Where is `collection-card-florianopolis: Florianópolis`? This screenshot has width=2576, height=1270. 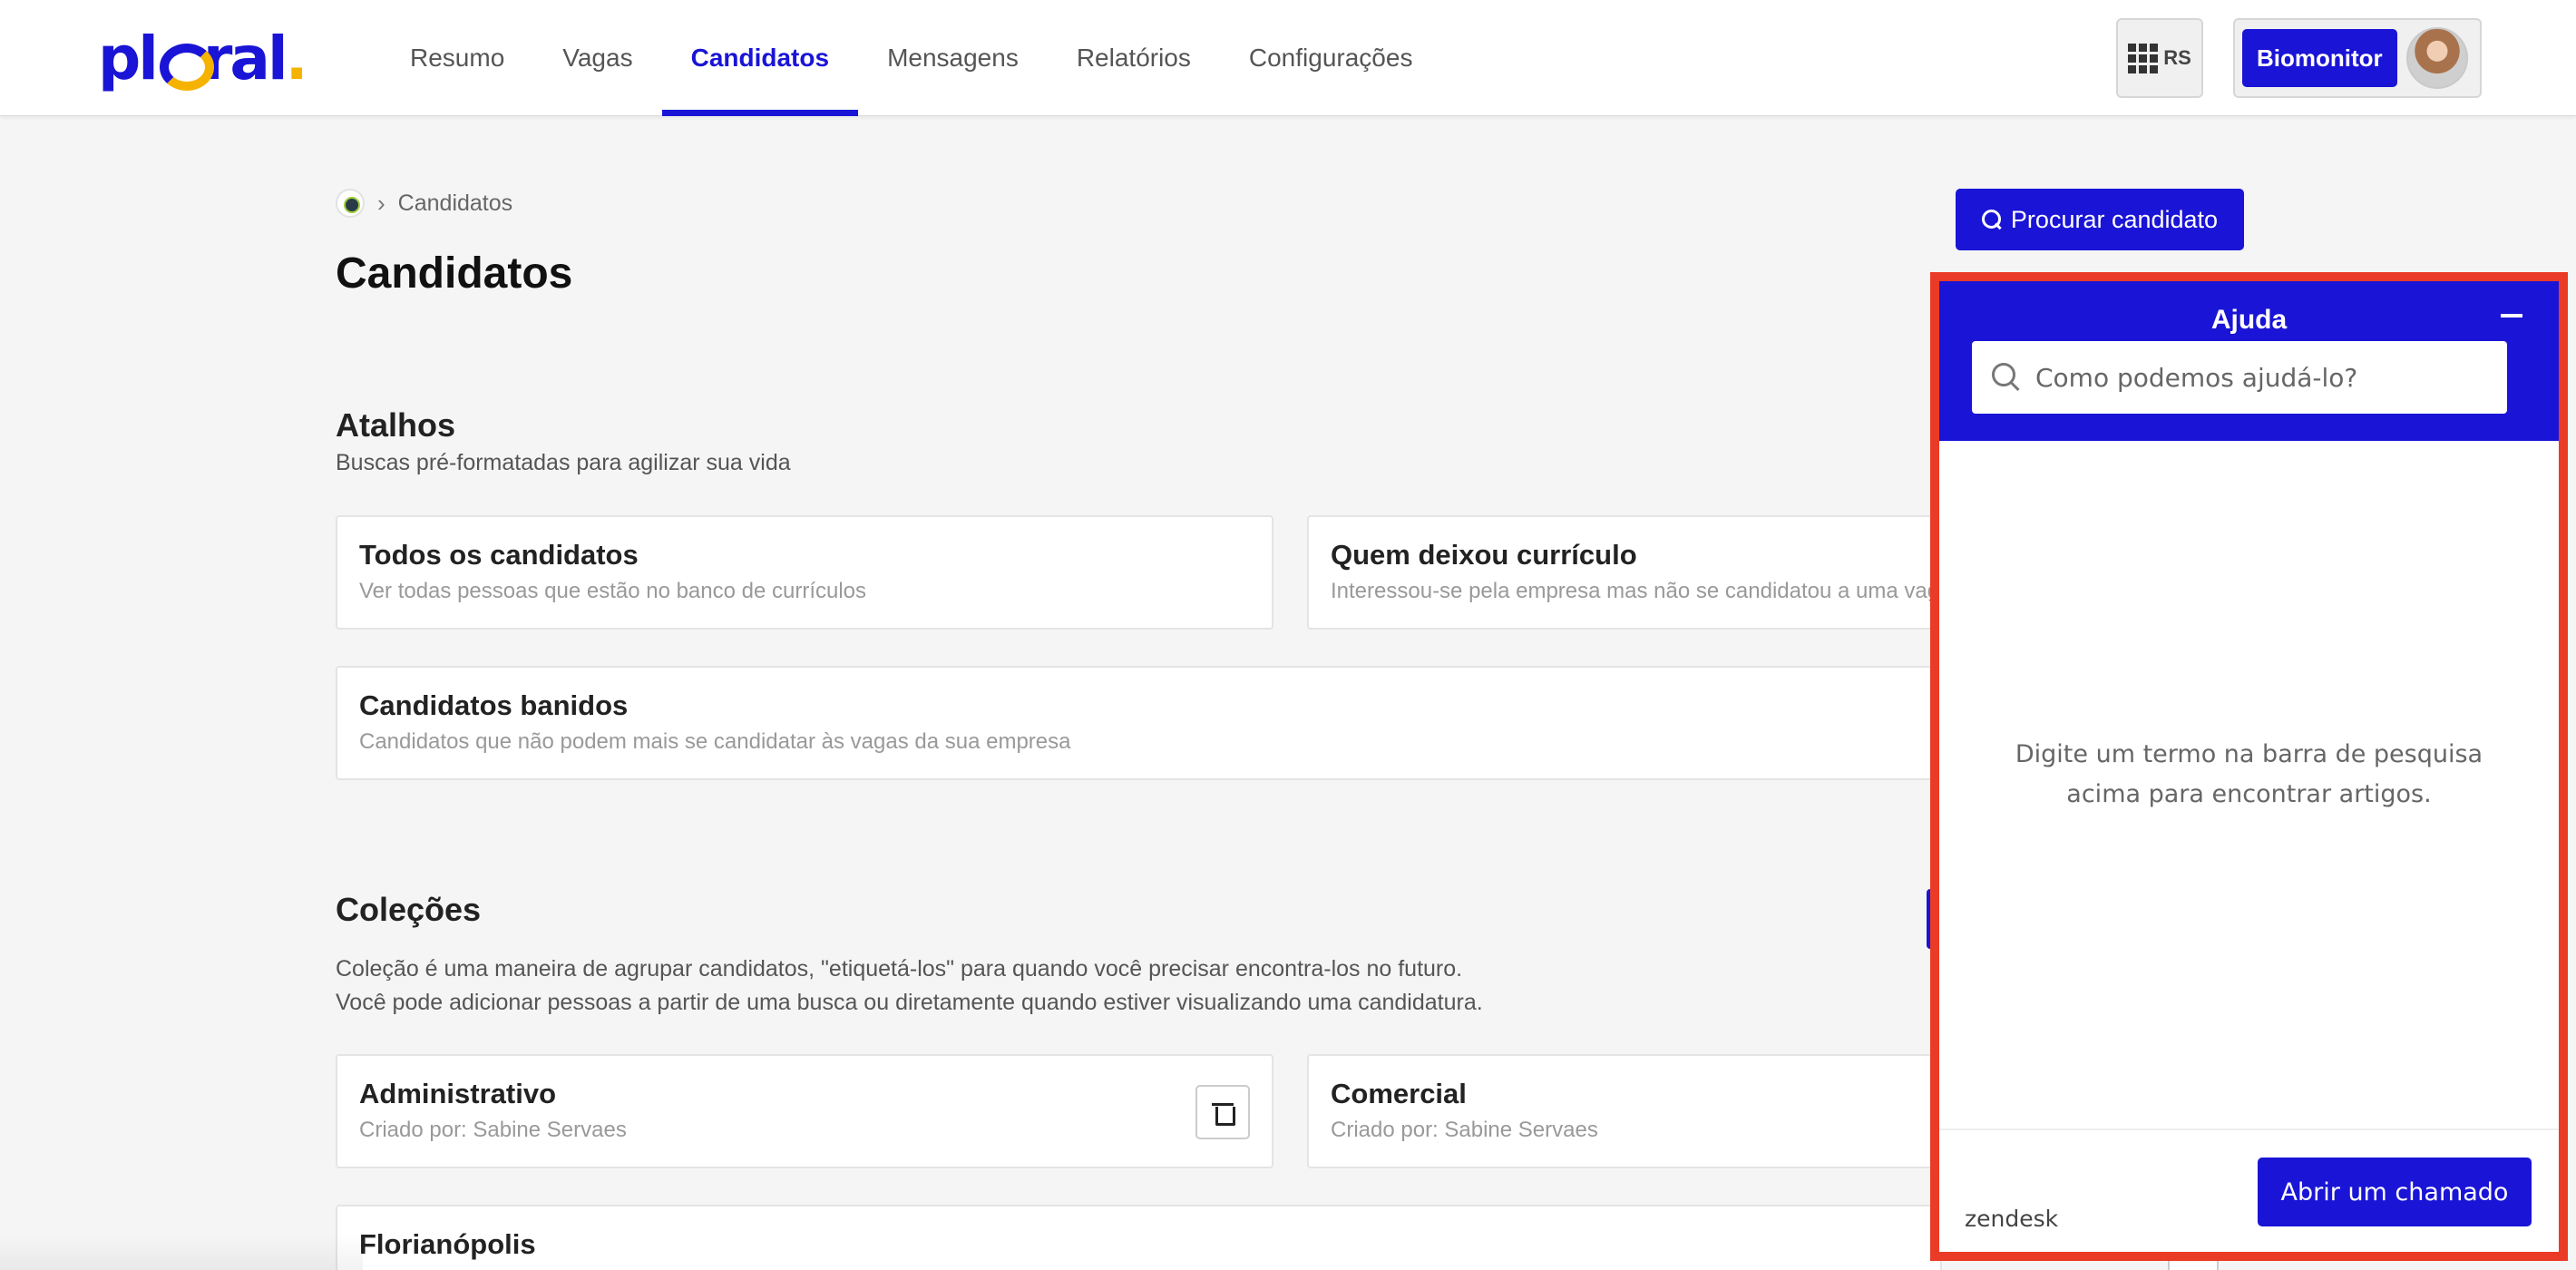 collection-card-florianopolis: Florianópolis is located at coordinates (1139, 1237).